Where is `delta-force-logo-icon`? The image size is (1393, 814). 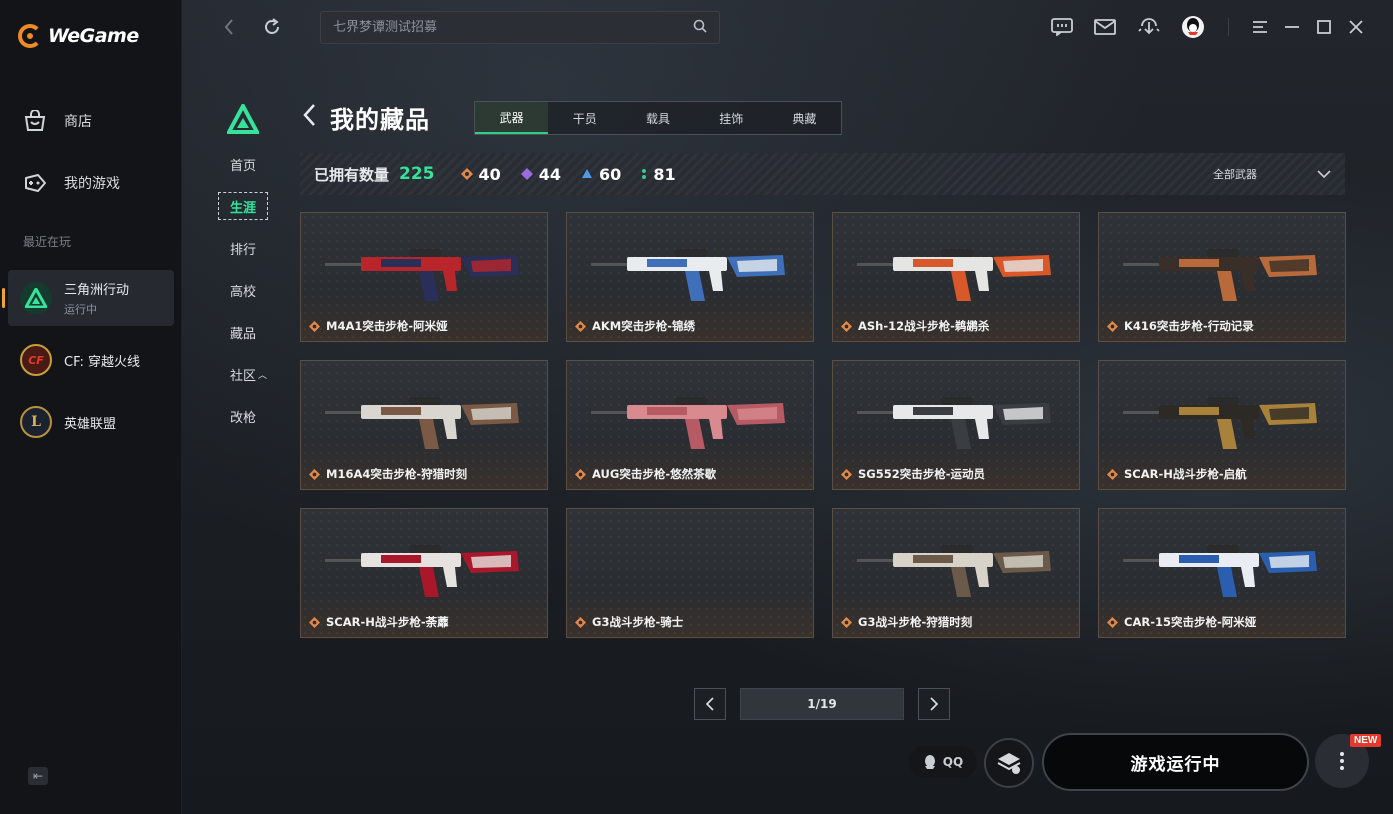
delta-force-logo-icon is located at coordinates (243, 117).